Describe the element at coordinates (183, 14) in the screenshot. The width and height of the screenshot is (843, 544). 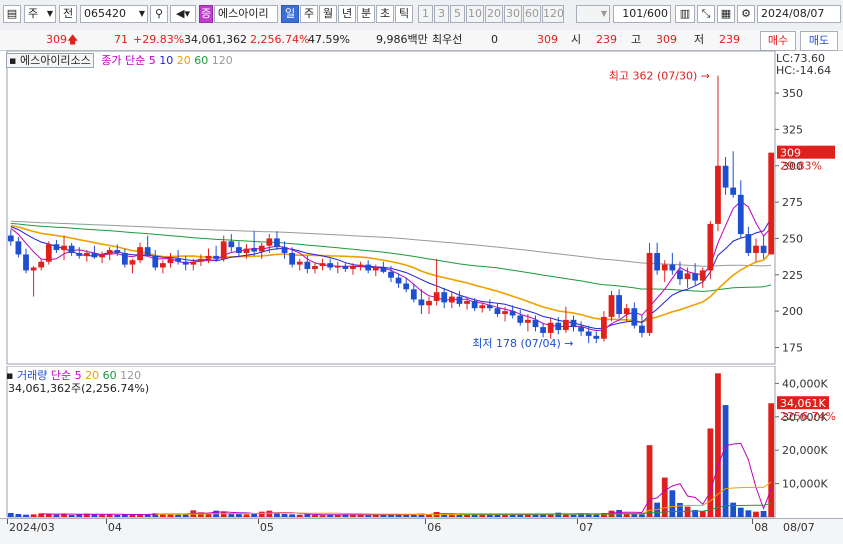
I see `speaker-icon: ◀▾` at that location.